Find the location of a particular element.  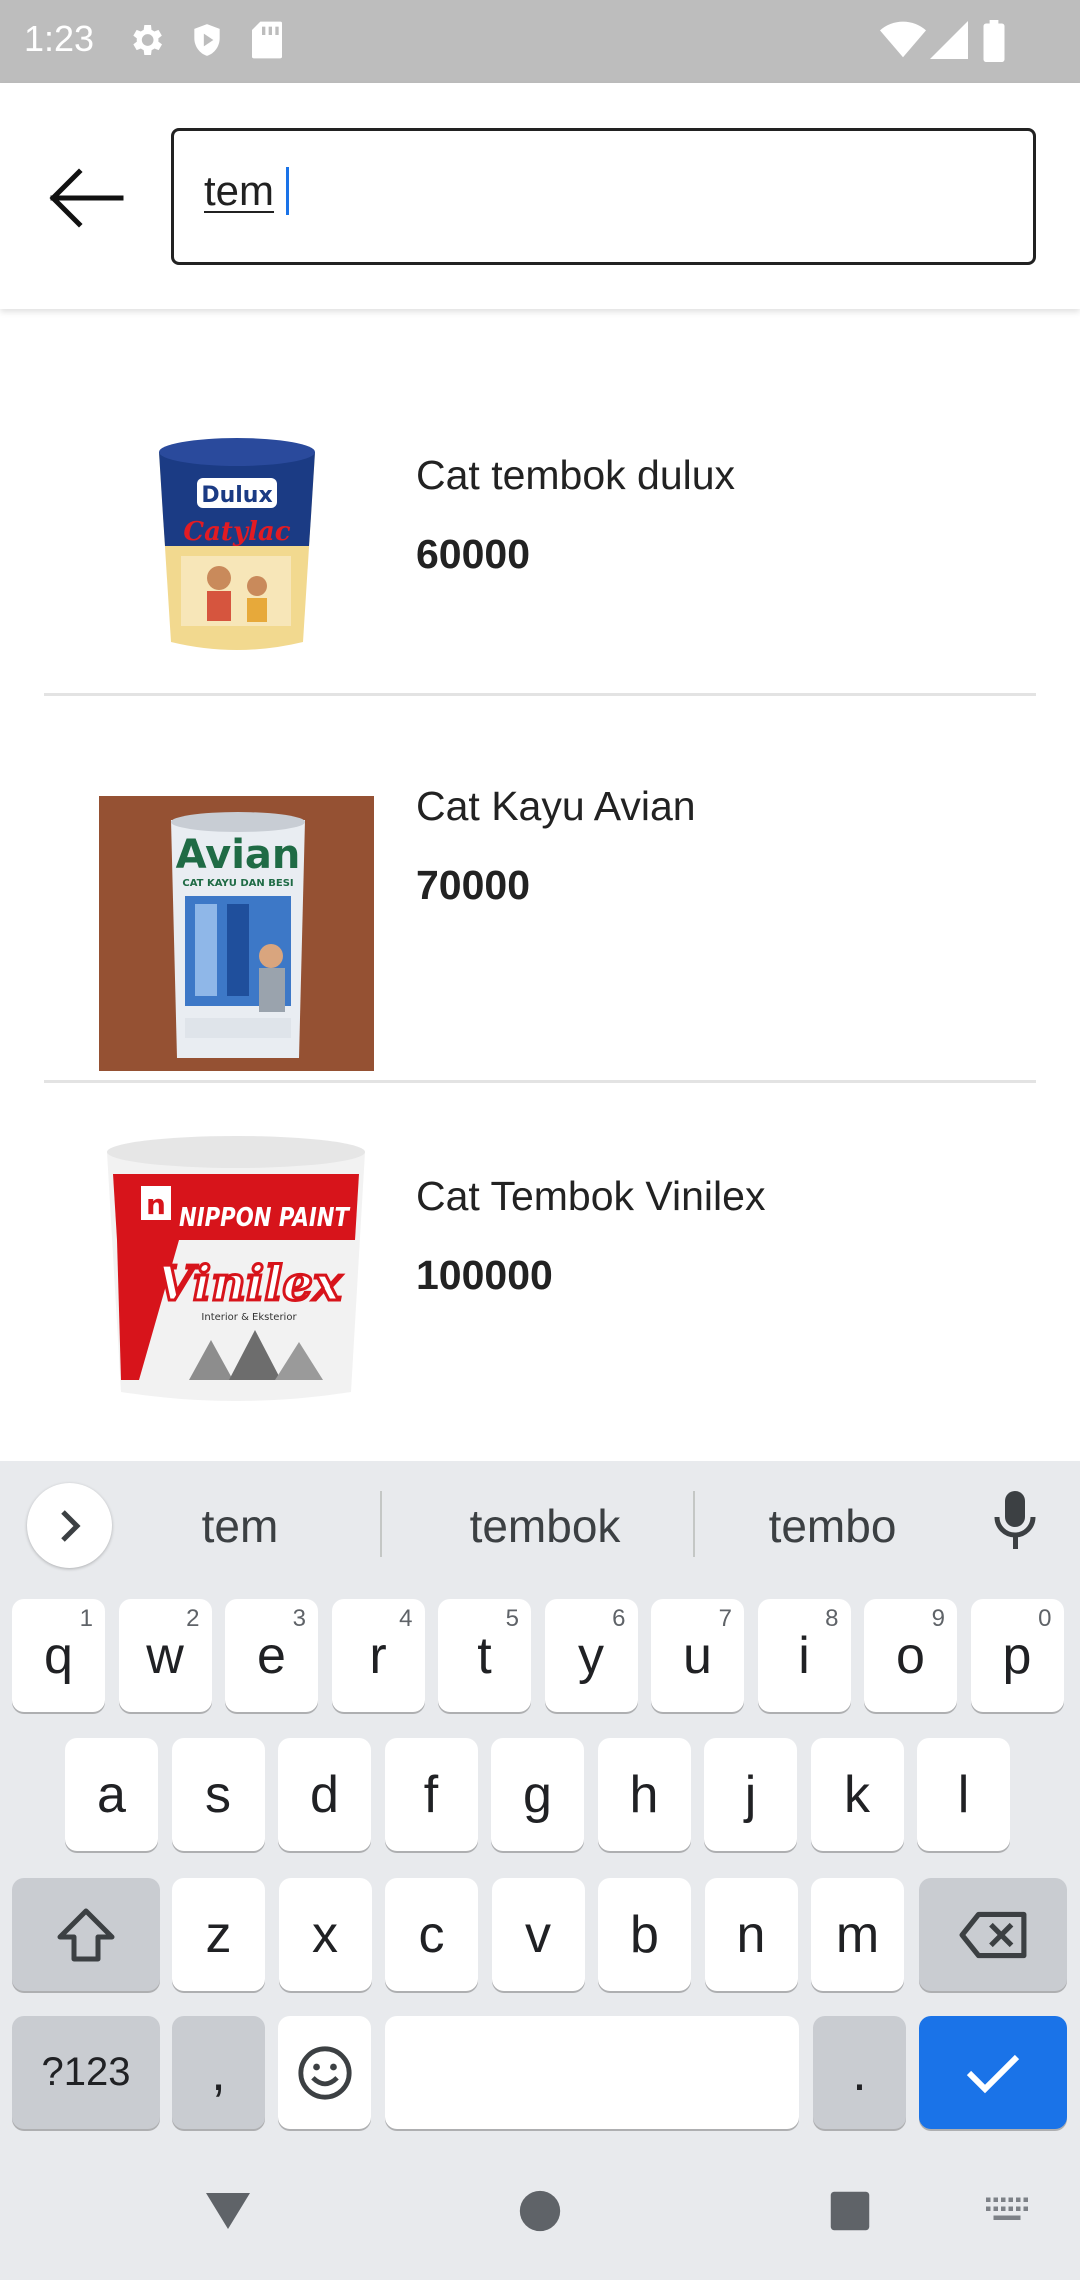

key-w: w2 is located at coordinates (165, 1655).